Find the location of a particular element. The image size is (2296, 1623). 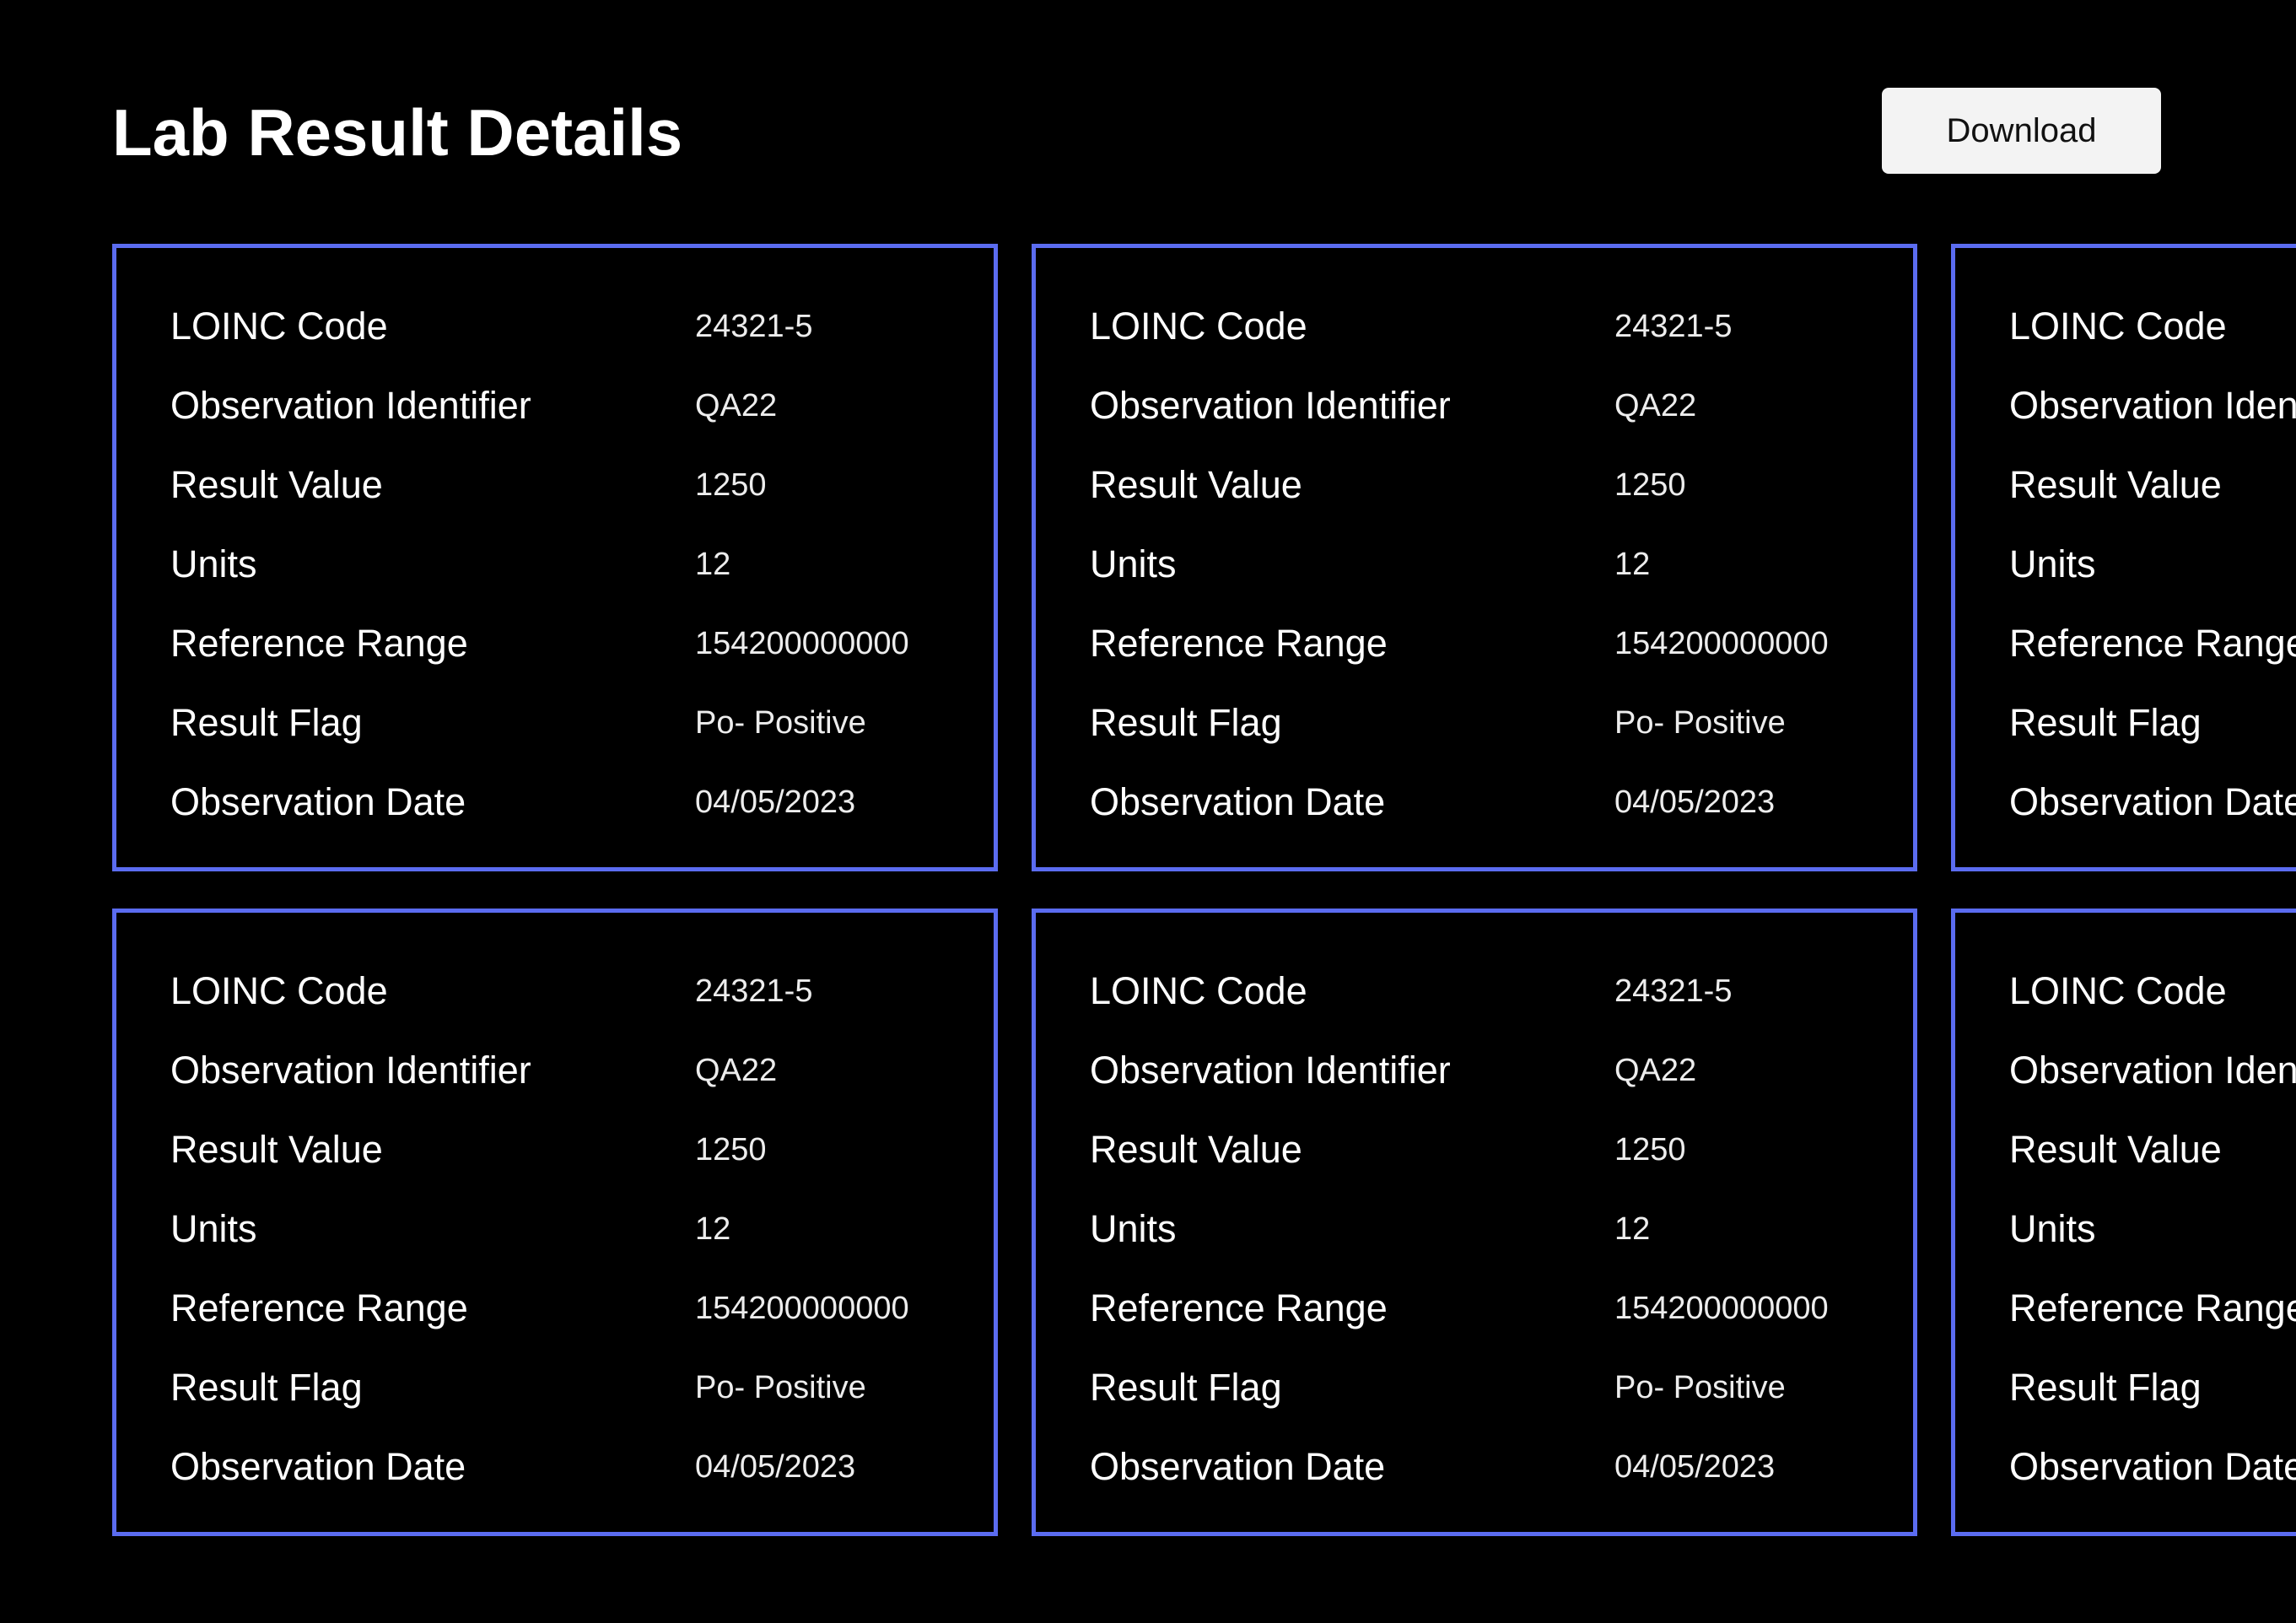

result-field-row: LOINC Code 24321-5 is located at coordinates (1501, 991).